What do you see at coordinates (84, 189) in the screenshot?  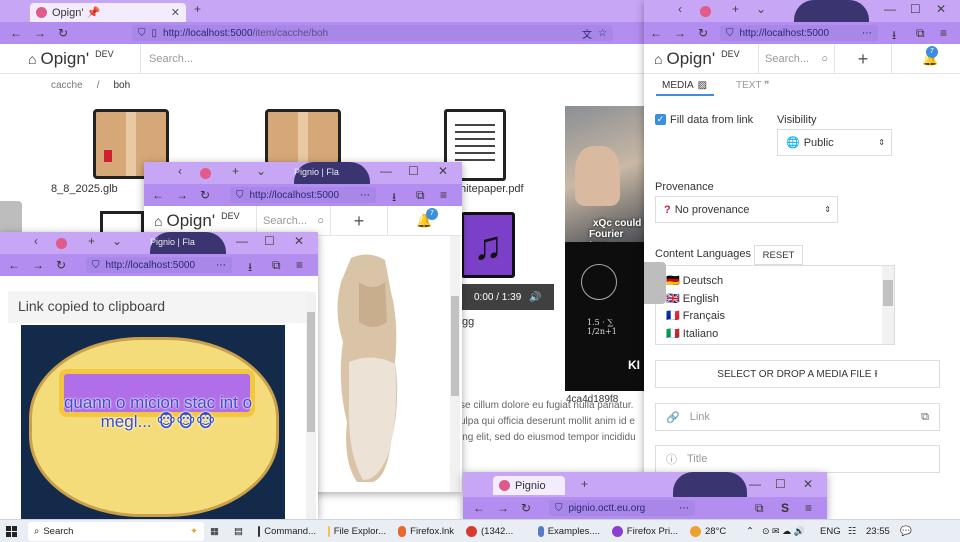 I see `file-name-glb: 8_8_2025.glb` at bounding box center [84, 189].